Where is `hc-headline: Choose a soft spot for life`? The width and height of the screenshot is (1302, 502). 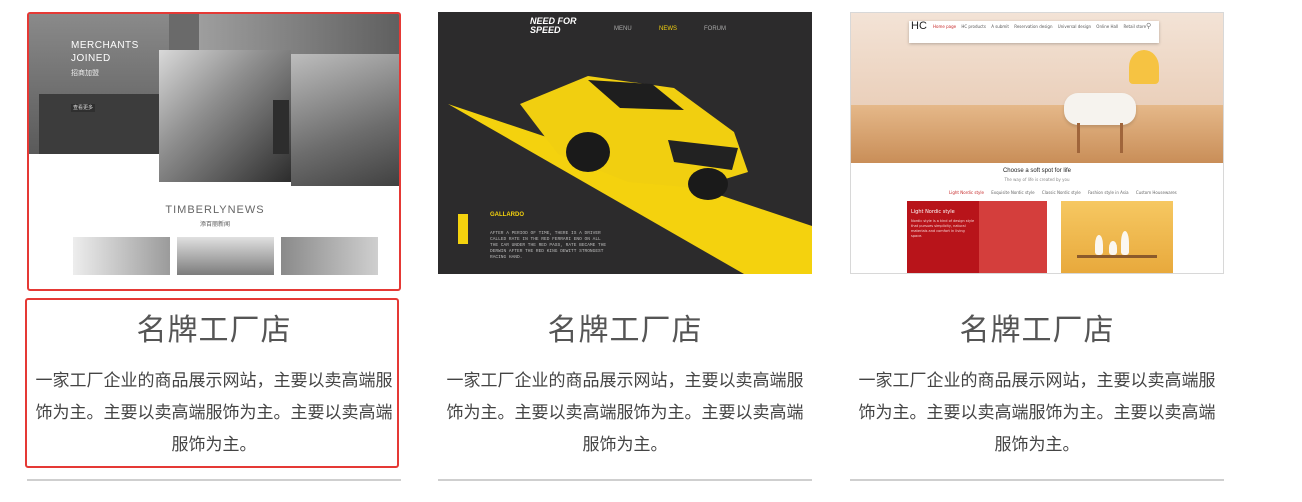
hc-headline: Choose a soft spot for life is located at coordinates (1037, 171).